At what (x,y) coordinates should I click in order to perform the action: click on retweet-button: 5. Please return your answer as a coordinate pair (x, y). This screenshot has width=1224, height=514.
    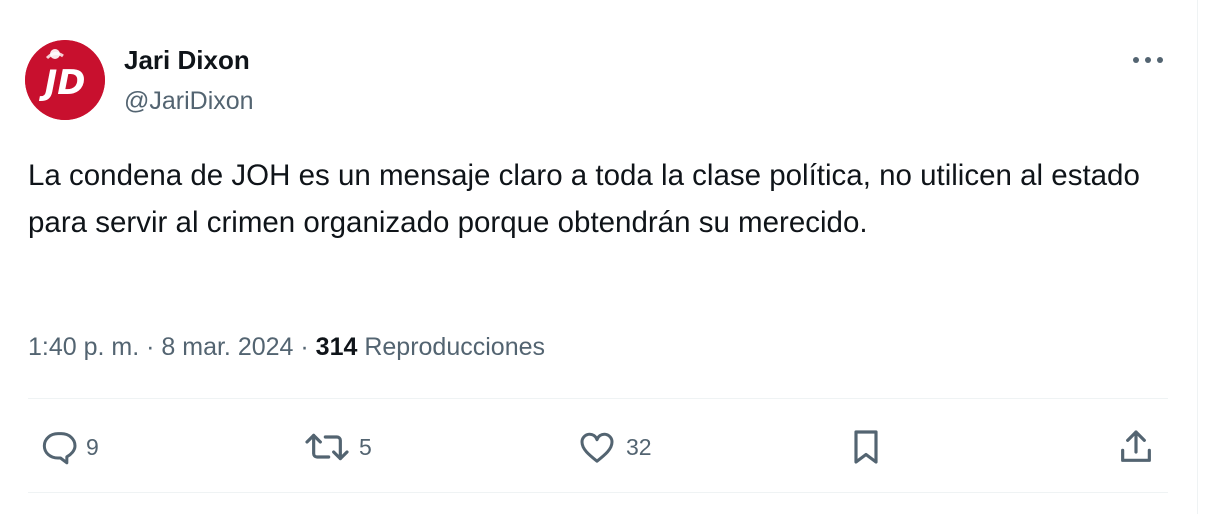
    Looking at the image, I should click on (337, 447).